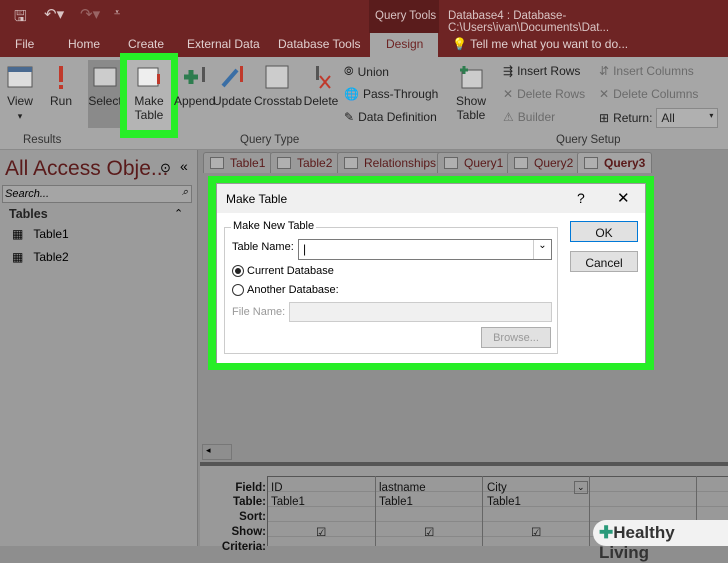 This screenshot has height=563, width=728. What do you see at coordinates (656, 94) in the screenshot?
I see `delete-columns-label: Delete Columns` at bounding box center [656, 94].